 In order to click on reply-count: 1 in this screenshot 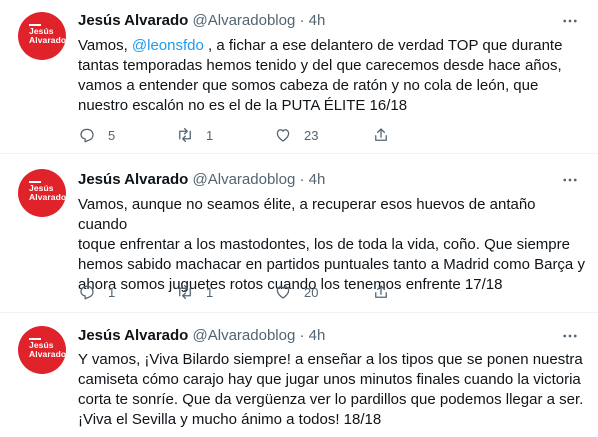, I will do `click(112, 292)`.